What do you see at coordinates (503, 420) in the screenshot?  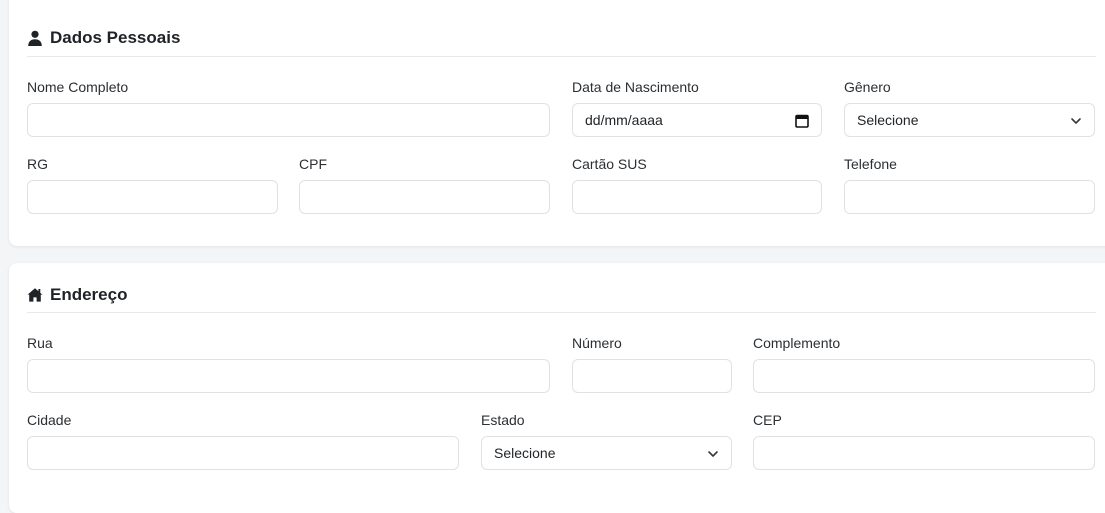 I see `estado-label: Estado` at bounding box center [503, 420].